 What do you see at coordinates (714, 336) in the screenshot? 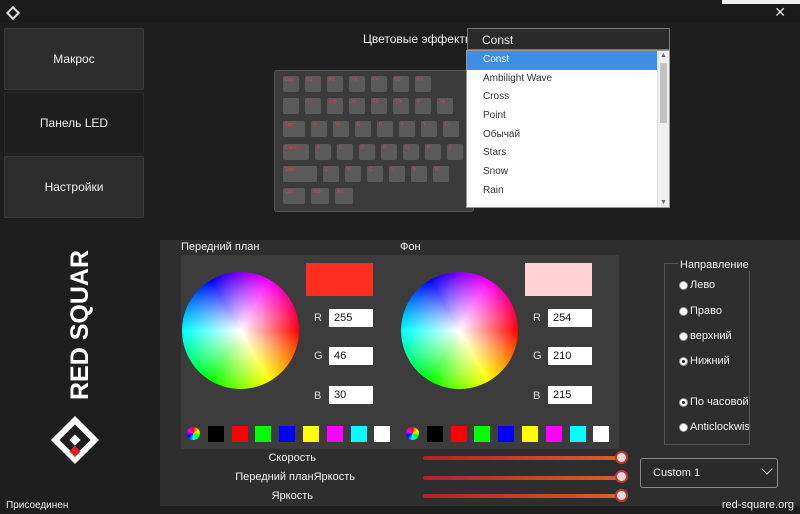
I see `direction-up-radio: верхний` at bounding box center [714, 336].